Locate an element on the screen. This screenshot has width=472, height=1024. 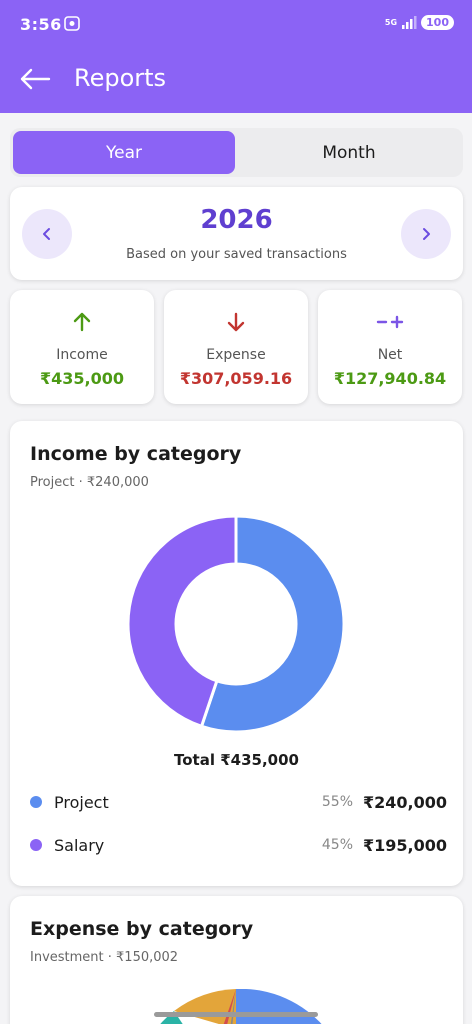
income-donut-chart is located at coordinates (236, 624).